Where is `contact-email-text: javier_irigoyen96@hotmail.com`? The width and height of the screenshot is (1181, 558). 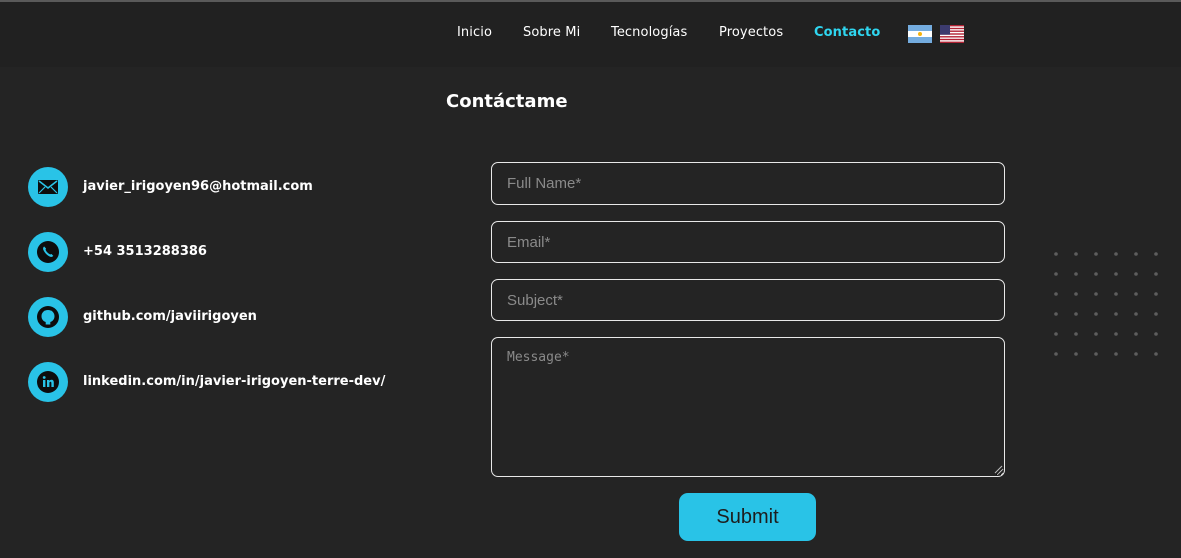
contact-email-text: javier_irigoyen96@hotmail.com is located at coordinates (198, 186).